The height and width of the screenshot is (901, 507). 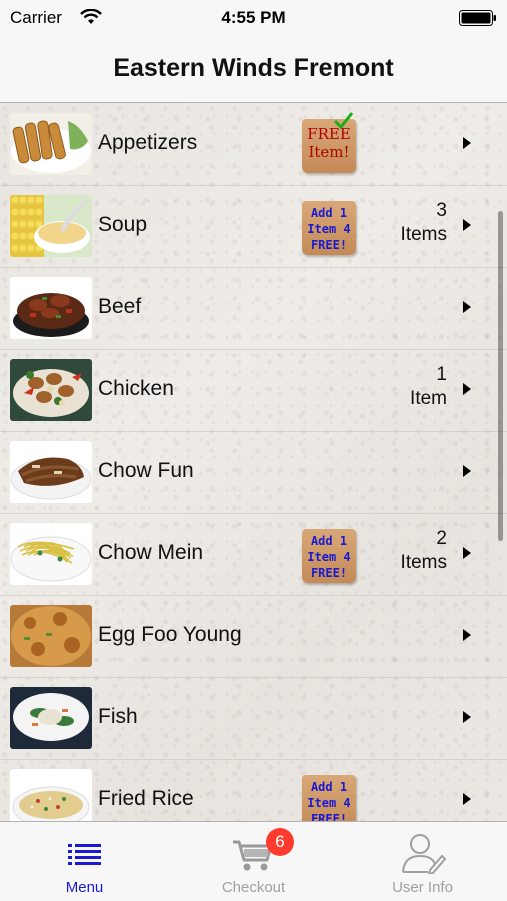 I want to click on menu-row-fried-rice: Fried Rice Add 1 Item 4 FREE!, so click(x=253, y=790).